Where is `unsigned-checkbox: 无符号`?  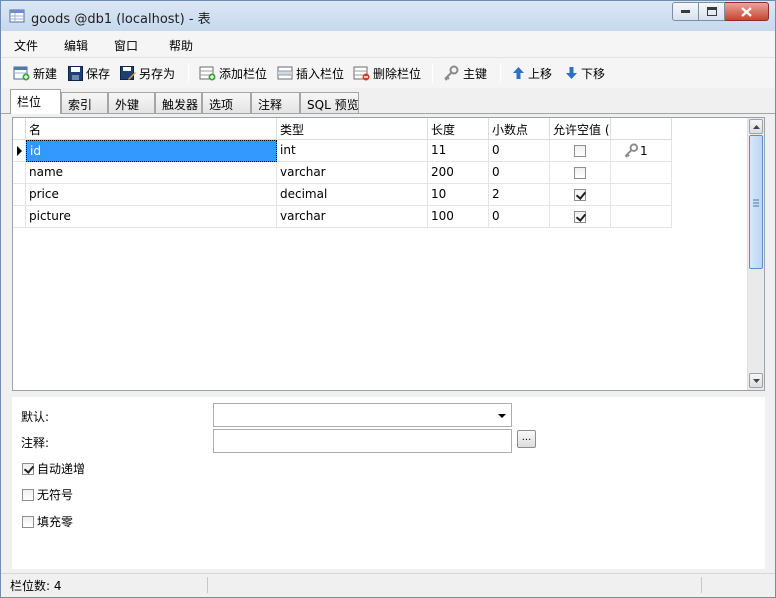
unsigned-checkbox: 无符号 is located at coordinates (47, 494).